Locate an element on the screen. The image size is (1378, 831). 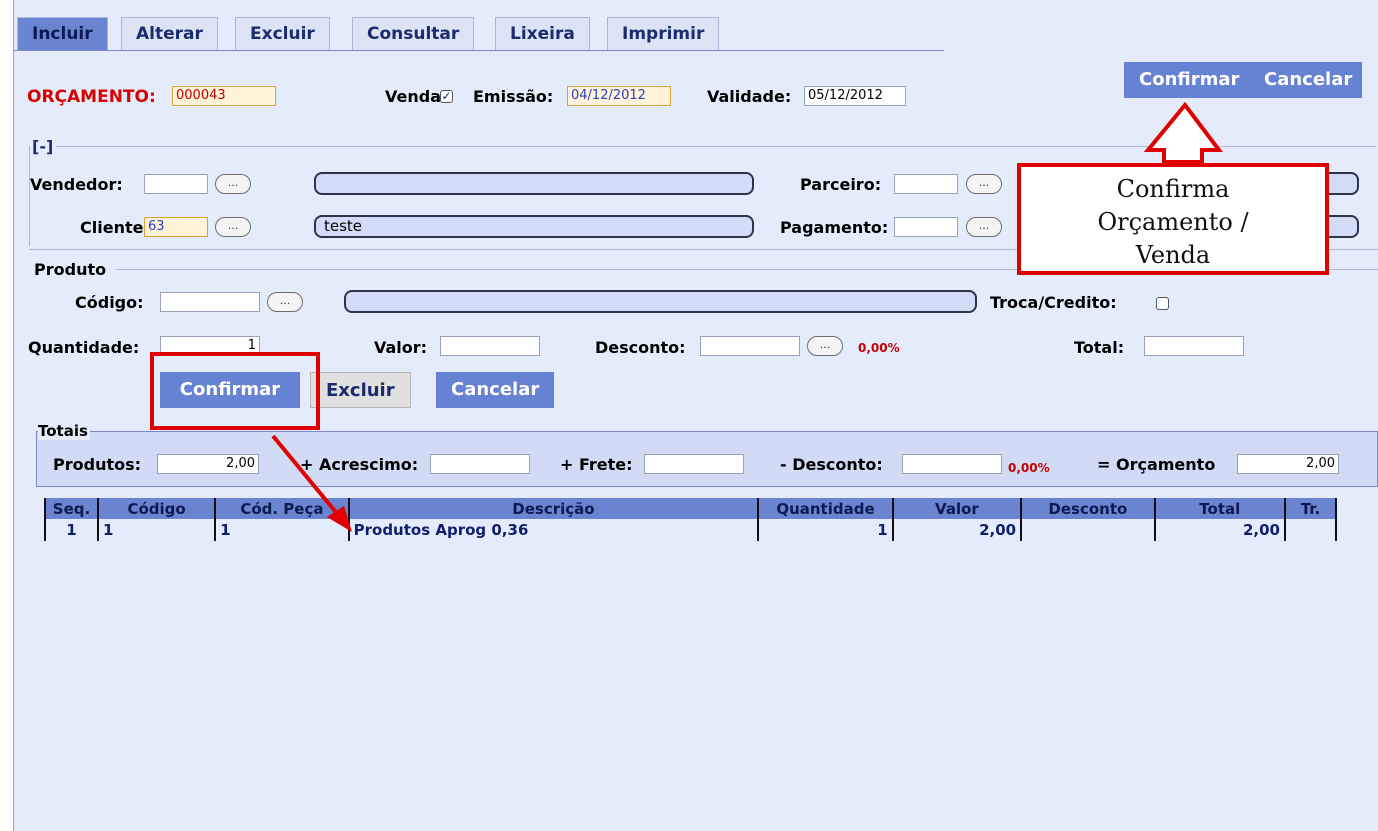
annotation-line-1: Confirma is located at coordinates (1173, 189).